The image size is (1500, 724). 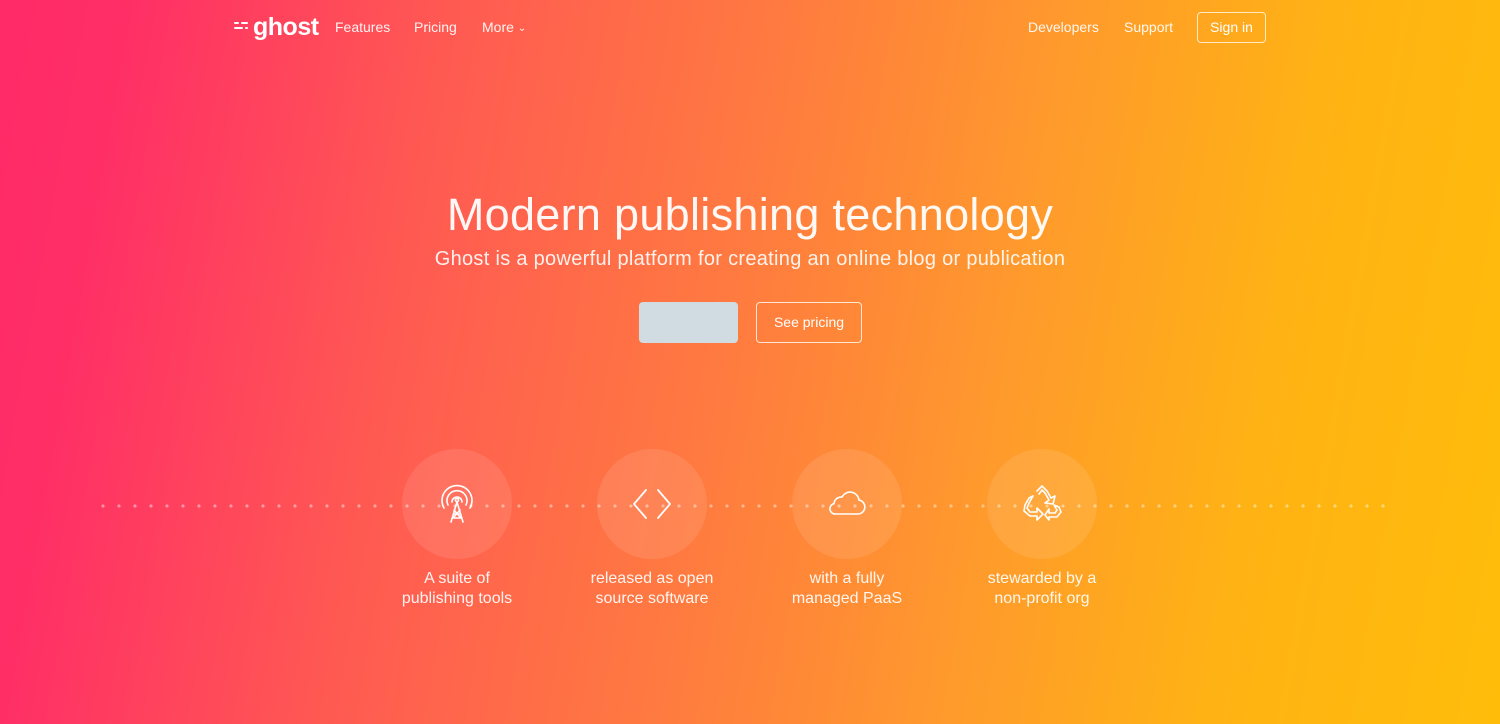 What do you see at coordinates (522, 28) in the screenshot?
I see `chevron-down-icon: ⌄` at bounding box center [522, 28].